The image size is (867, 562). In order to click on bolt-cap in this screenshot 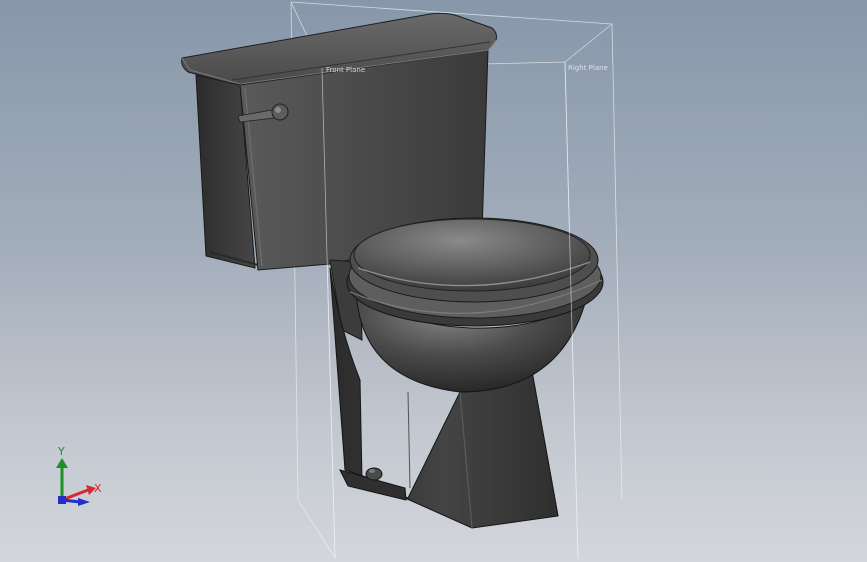, I will do `click(374, 474)`.